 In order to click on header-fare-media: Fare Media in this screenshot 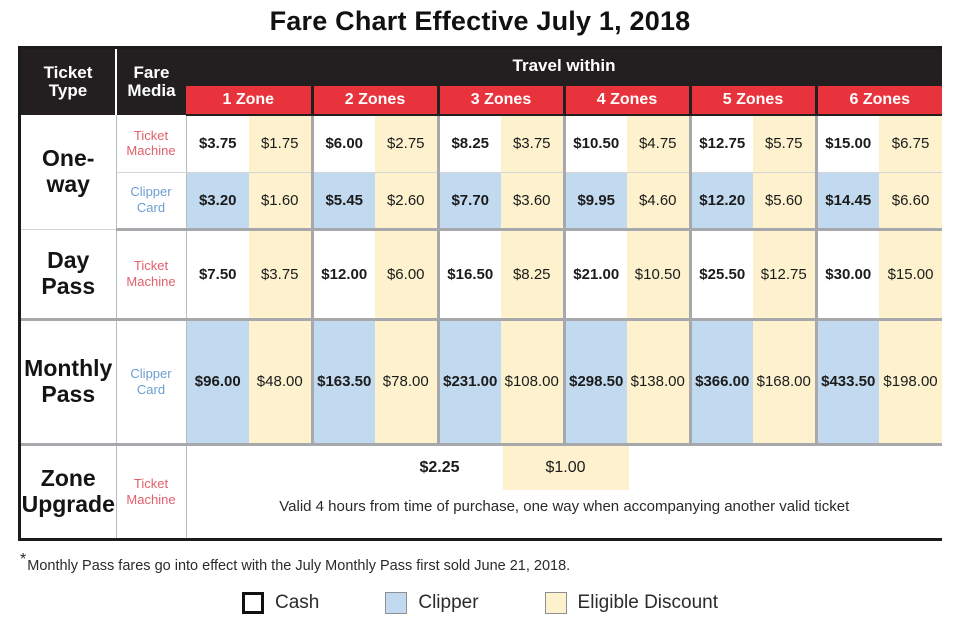, I will do `click(151, 82)`.